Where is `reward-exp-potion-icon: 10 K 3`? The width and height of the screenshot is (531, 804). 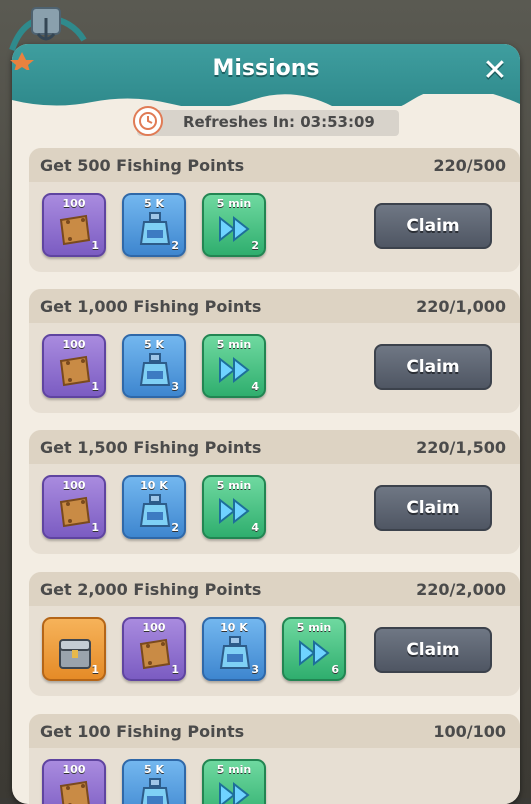 reward-exp-potion-icon: 10 K 3 is located at coordinates (234, 649).